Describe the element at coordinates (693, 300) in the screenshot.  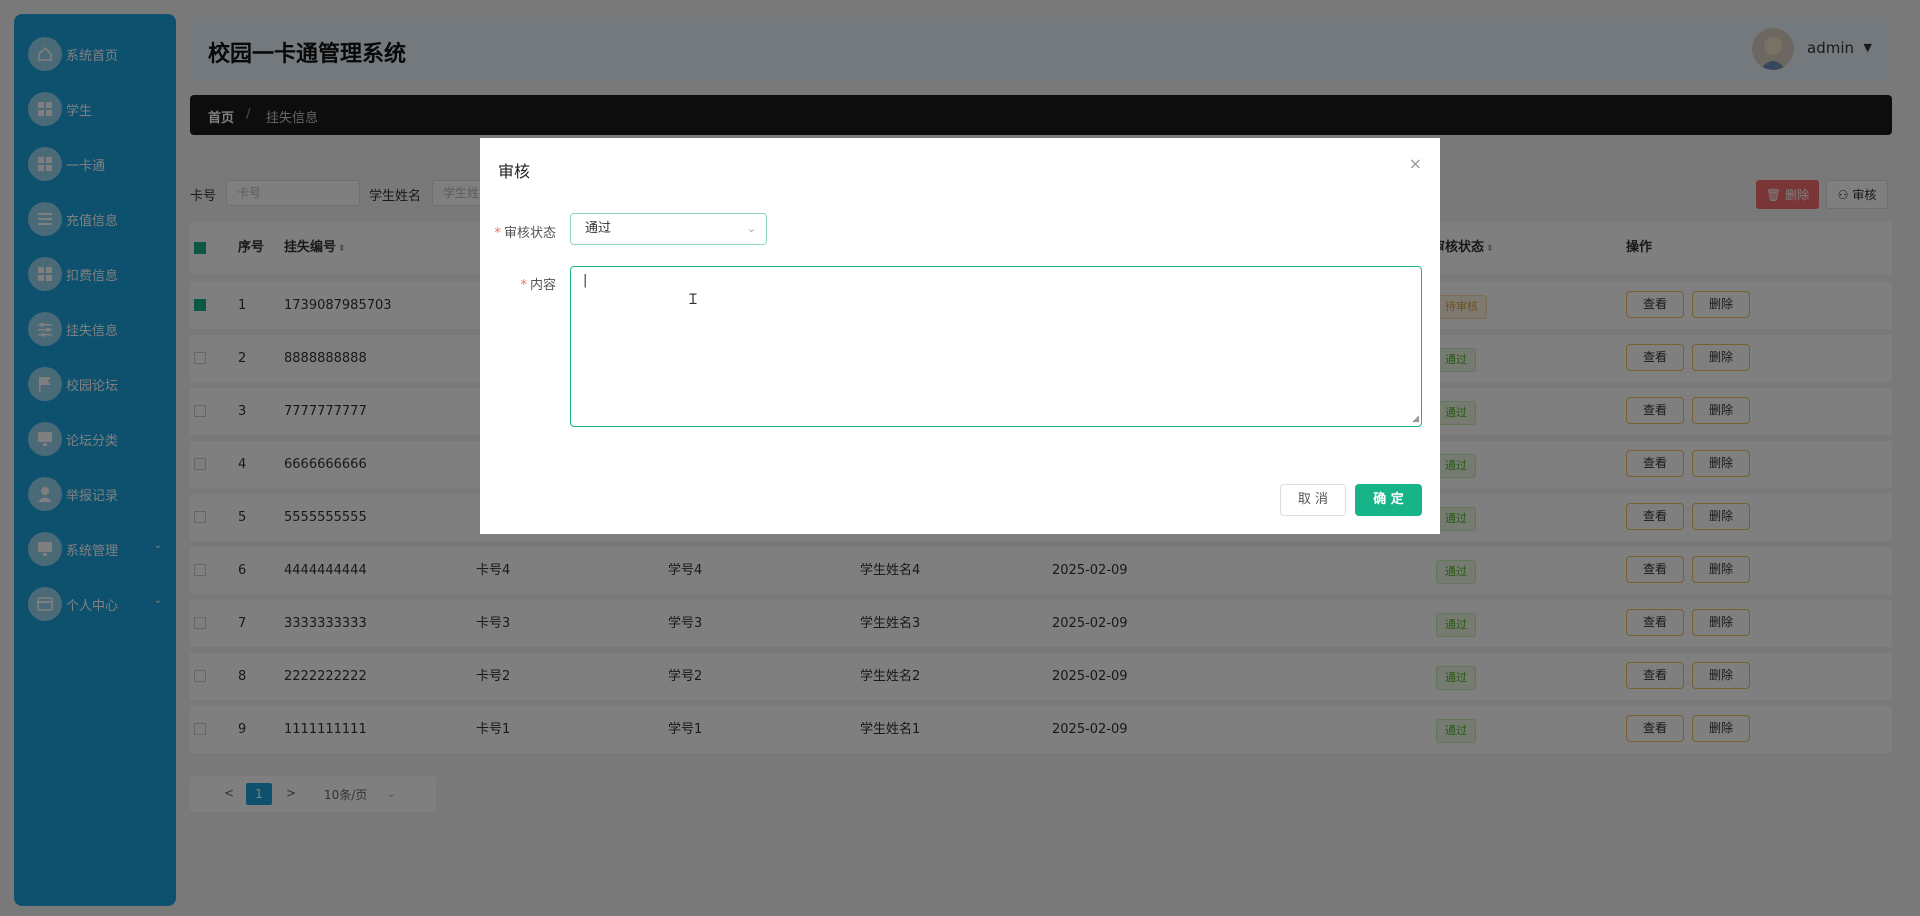
I see `text-cursor-icon: Ｉ` at that location.